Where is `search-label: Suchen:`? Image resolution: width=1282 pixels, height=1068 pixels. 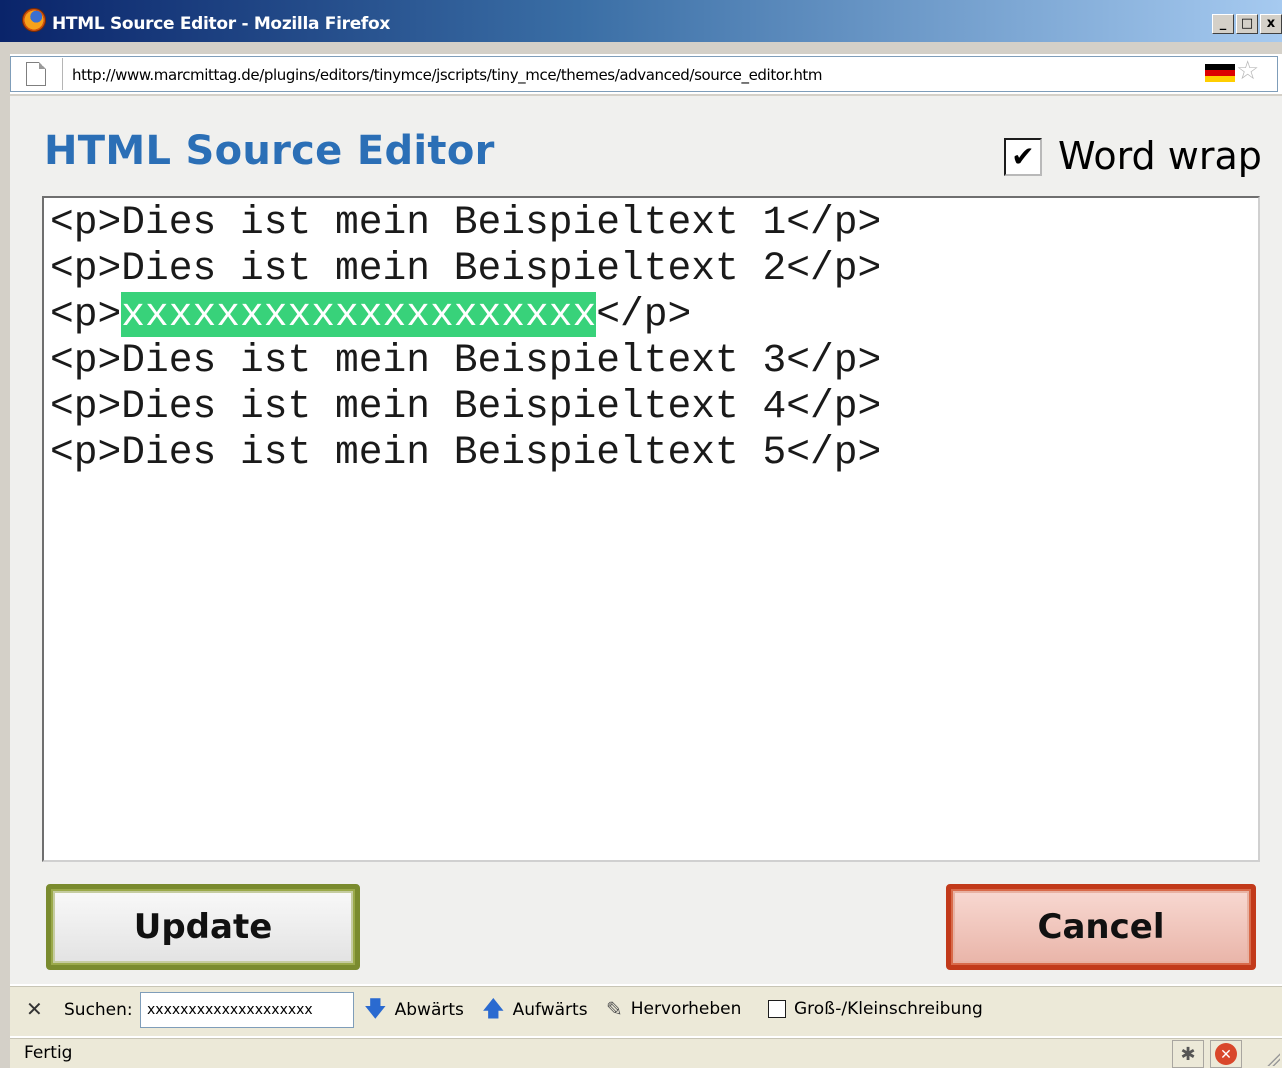
search-label: Suchen: is located at coordinates (98, 1010).